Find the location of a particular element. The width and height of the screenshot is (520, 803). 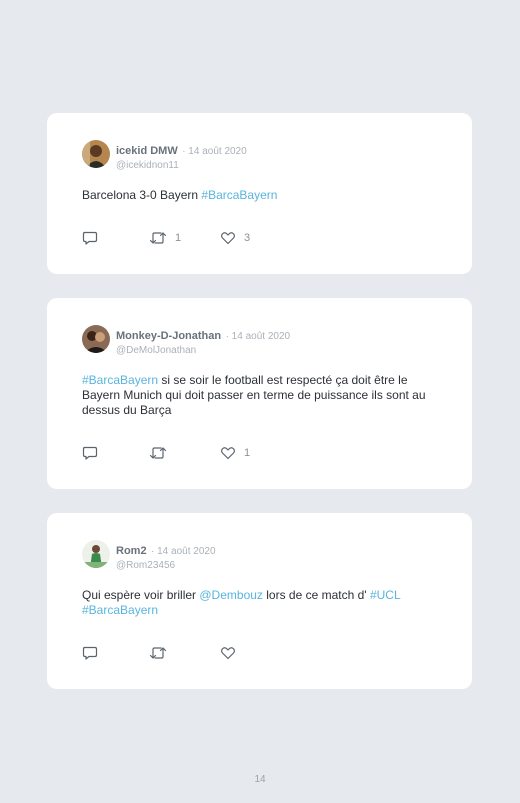

text-segment: Qui espère voir briller is located at coordinates (141, 595).